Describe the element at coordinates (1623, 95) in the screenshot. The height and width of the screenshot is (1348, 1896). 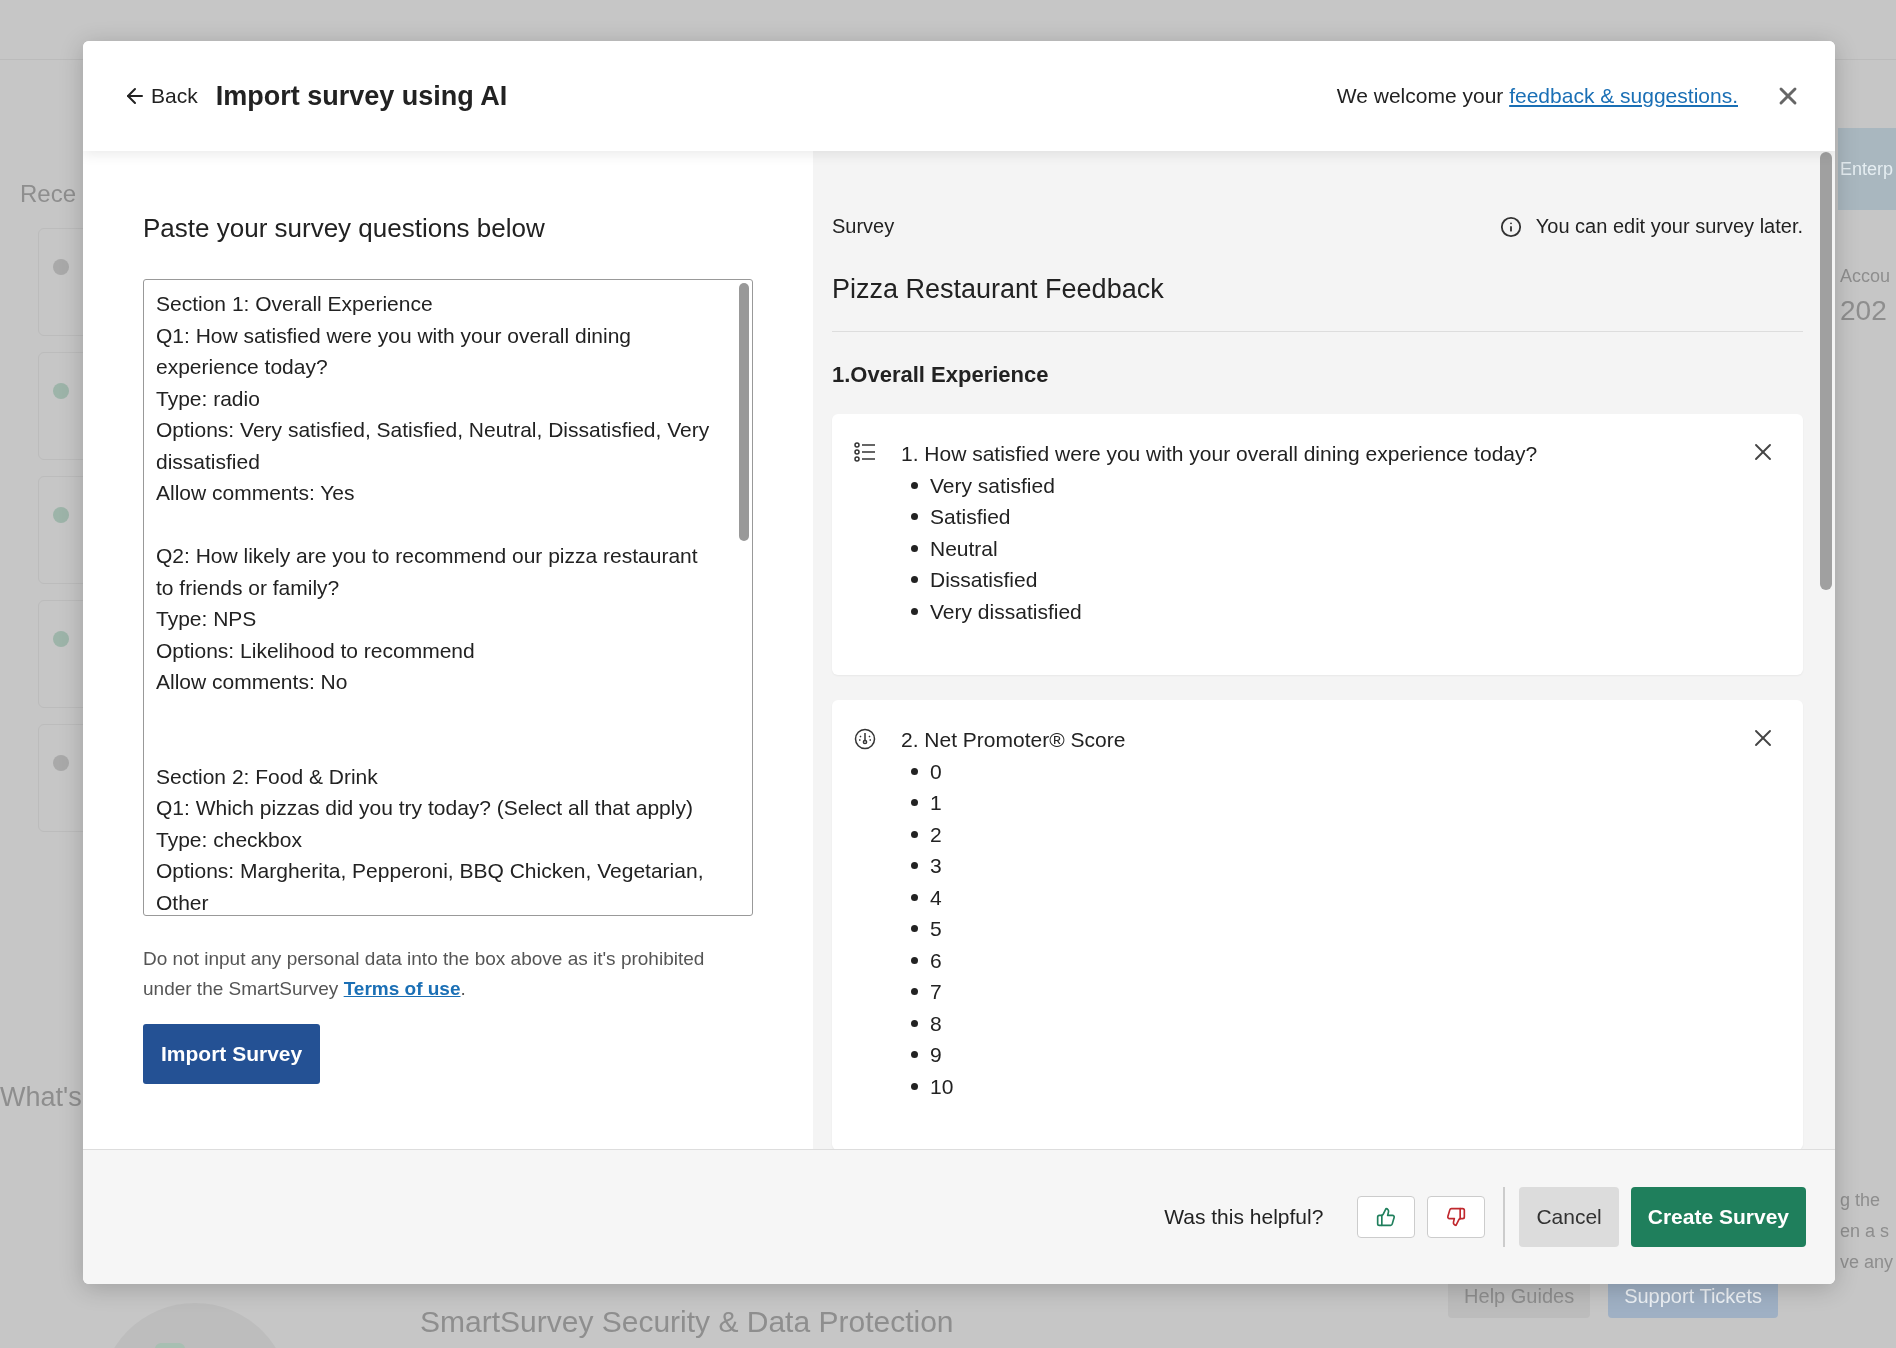
I see `feedback-link: feedback & suggestions.` at that location.